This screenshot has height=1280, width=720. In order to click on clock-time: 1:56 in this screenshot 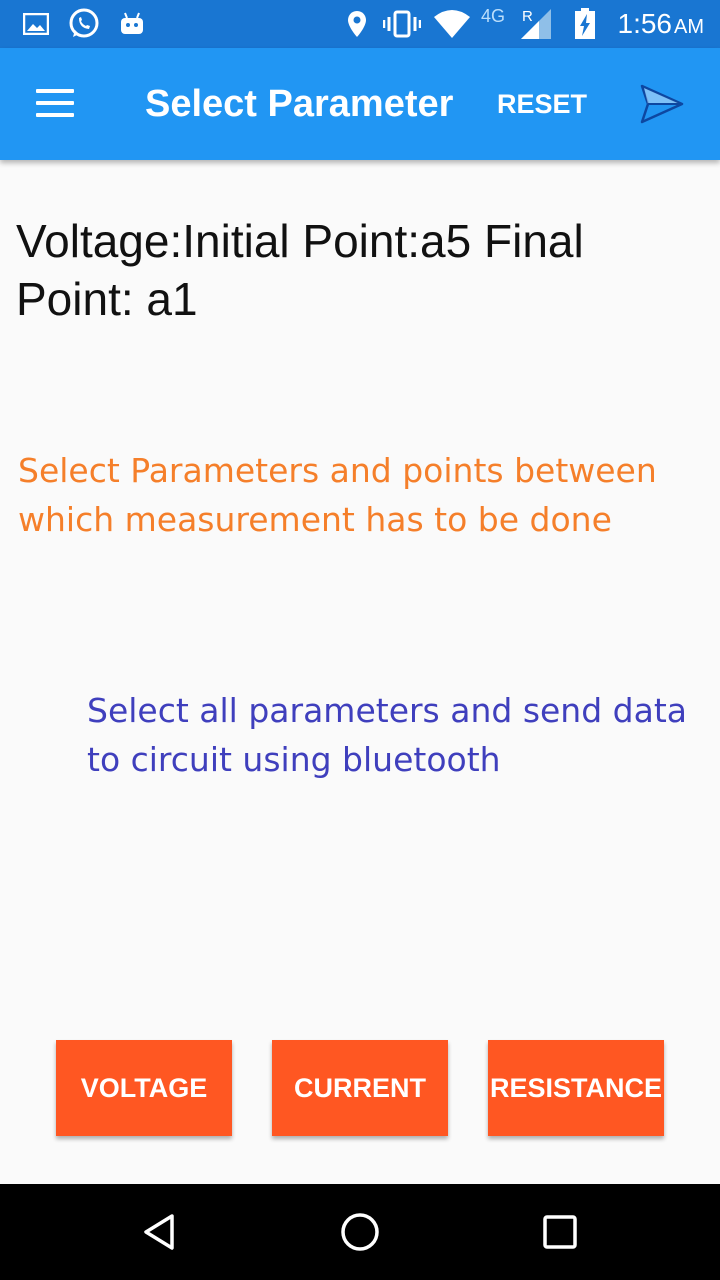, I will do `click(645, 23)`.